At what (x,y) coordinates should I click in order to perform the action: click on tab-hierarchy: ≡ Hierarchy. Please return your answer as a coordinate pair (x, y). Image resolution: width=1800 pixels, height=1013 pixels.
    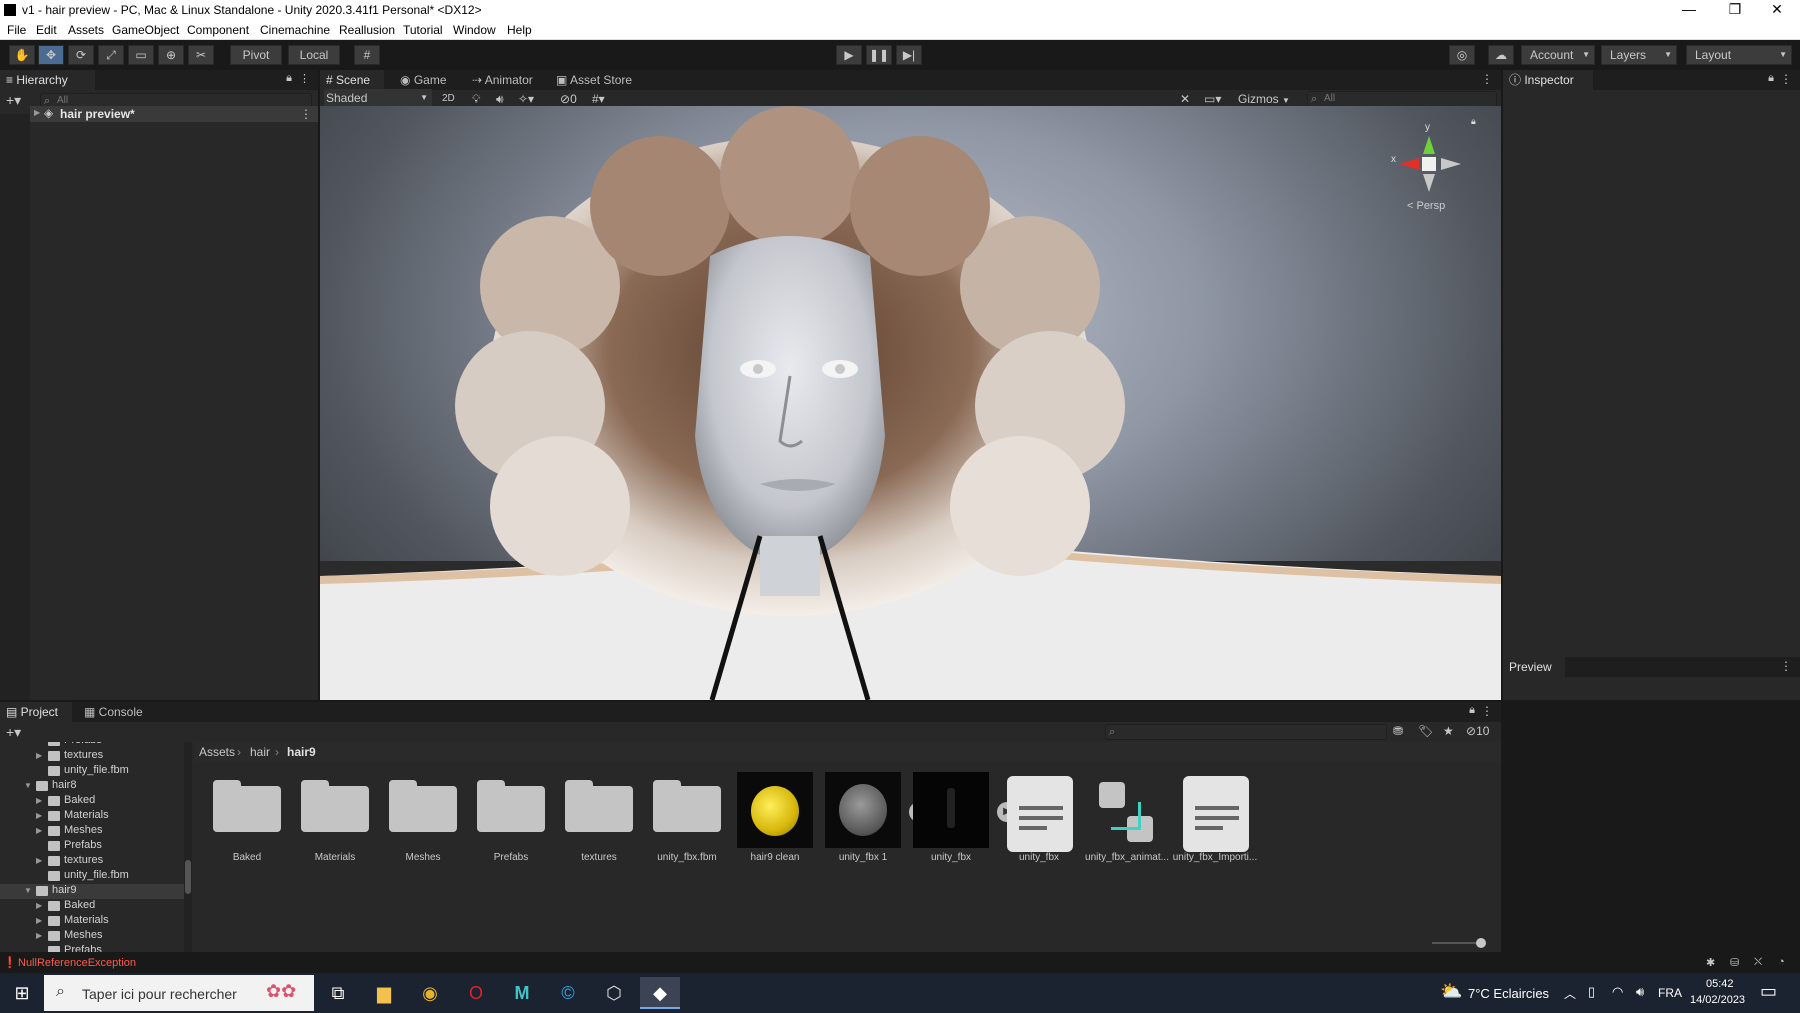
    Looking at the image, I should click on (47, 80).